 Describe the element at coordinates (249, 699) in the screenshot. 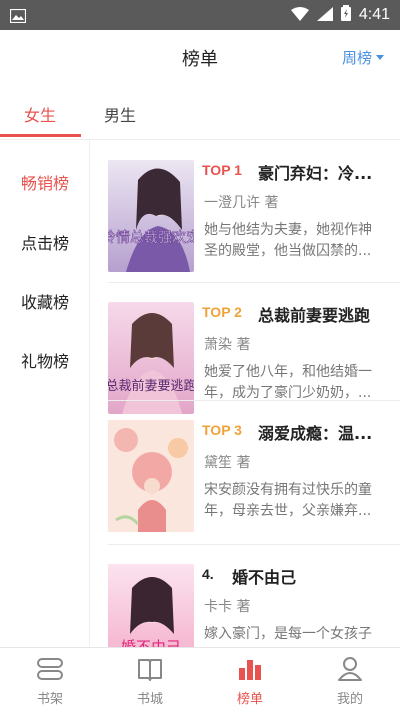

I see `nav-label: 榜单` at that location.